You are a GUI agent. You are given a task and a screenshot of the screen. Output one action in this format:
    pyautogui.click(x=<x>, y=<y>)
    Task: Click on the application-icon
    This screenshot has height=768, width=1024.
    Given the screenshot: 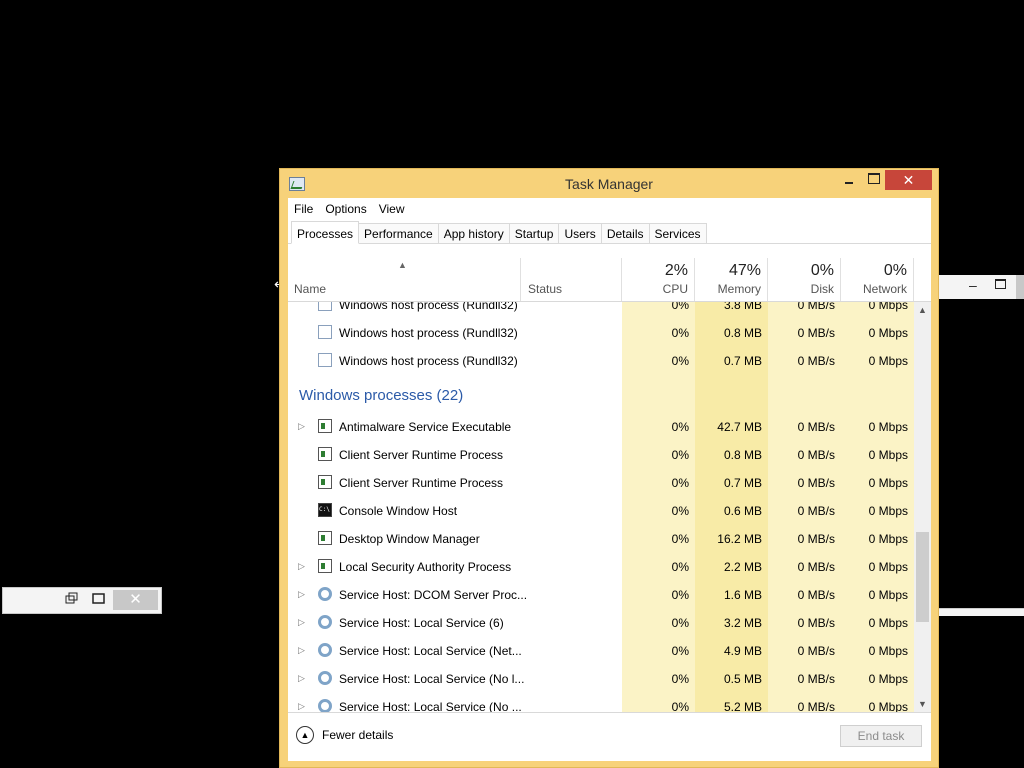 What is the action you would take?
    pyautogui.click(x=325, y=426)
    